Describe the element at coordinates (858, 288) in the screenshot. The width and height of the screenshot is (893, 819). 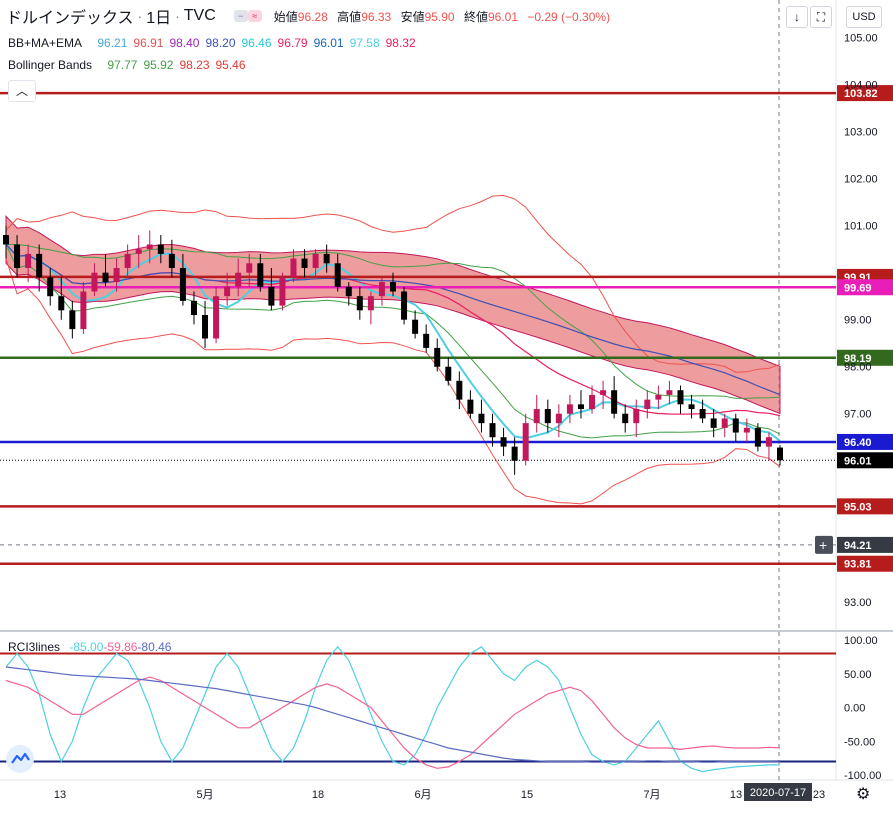
I see `price-level-label: 99.69` at that location.